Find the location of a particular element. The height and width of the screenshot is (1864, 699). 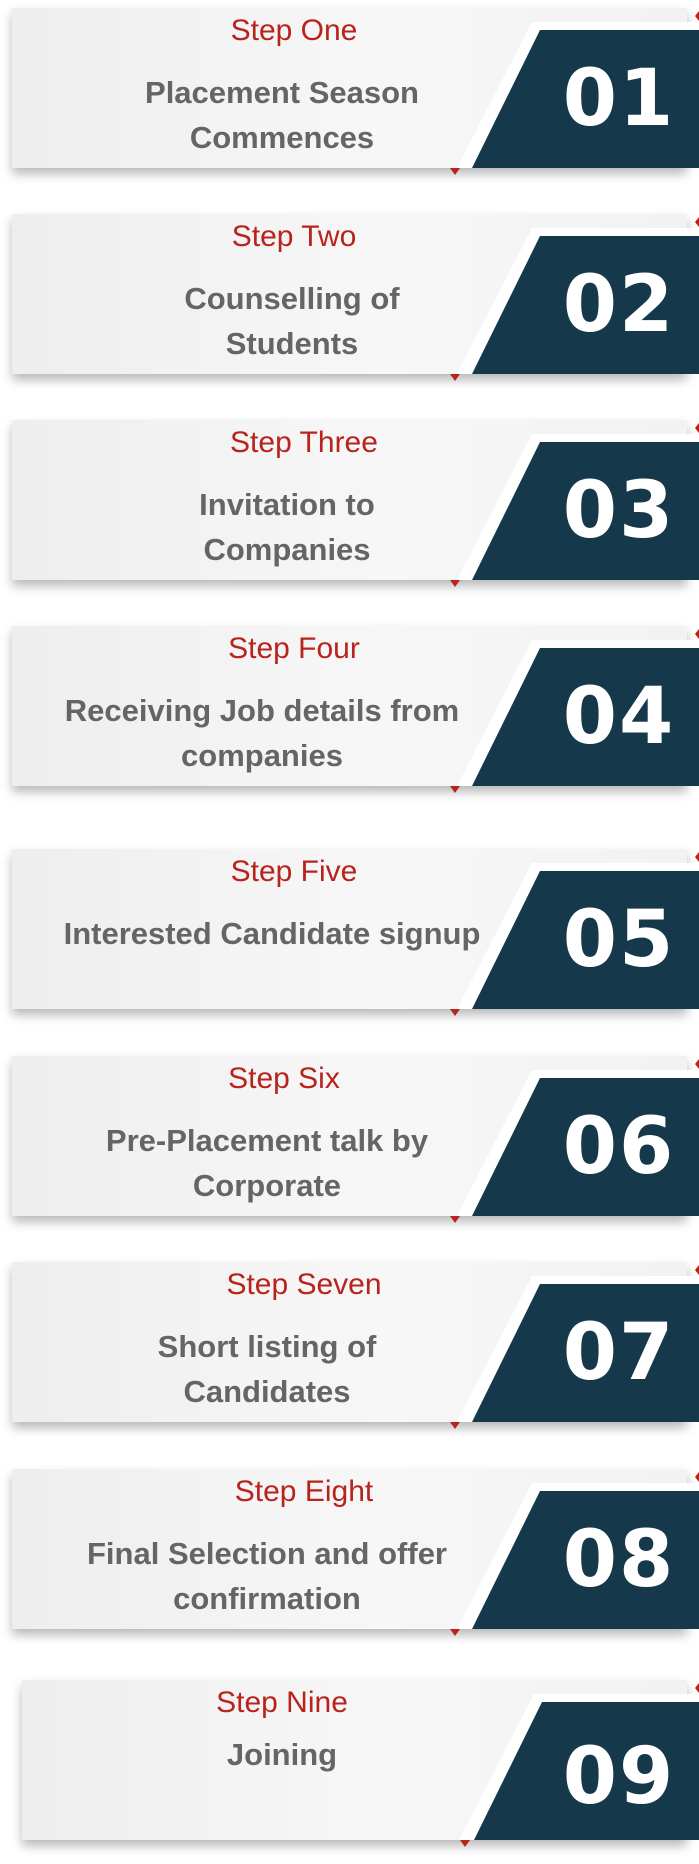

step-title: Interested Candidate signup is located at coordinates (272, 933).